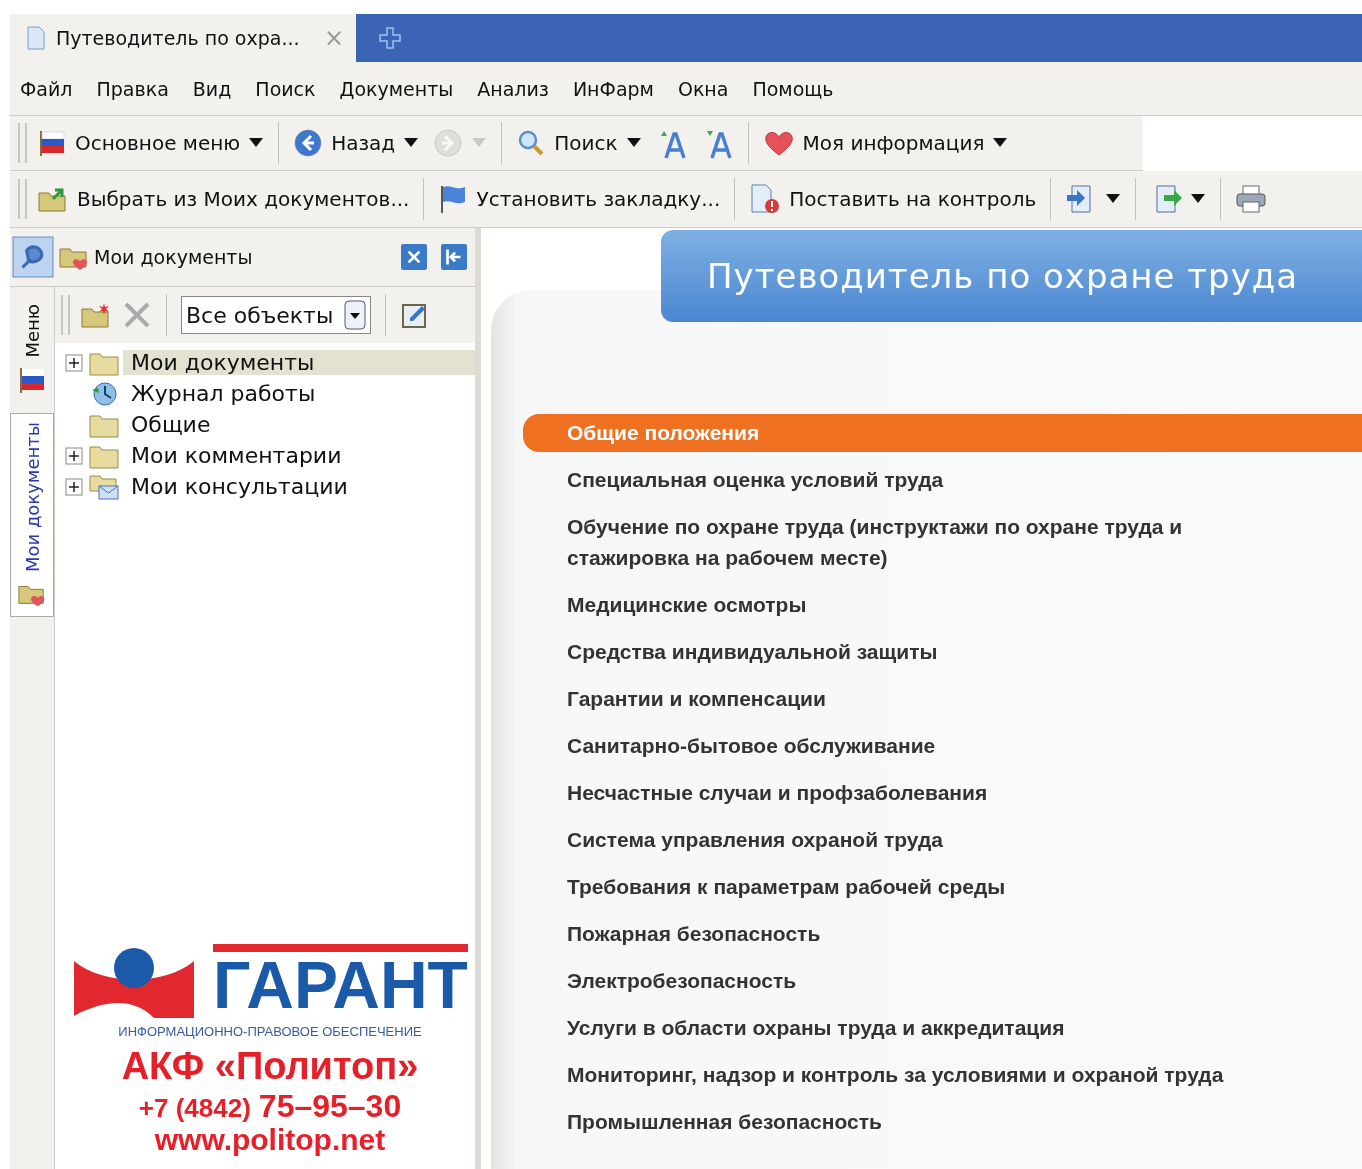 This screenshot has height=1169, width=1362. I want to click on dropdown-icon, so click(355, 315).